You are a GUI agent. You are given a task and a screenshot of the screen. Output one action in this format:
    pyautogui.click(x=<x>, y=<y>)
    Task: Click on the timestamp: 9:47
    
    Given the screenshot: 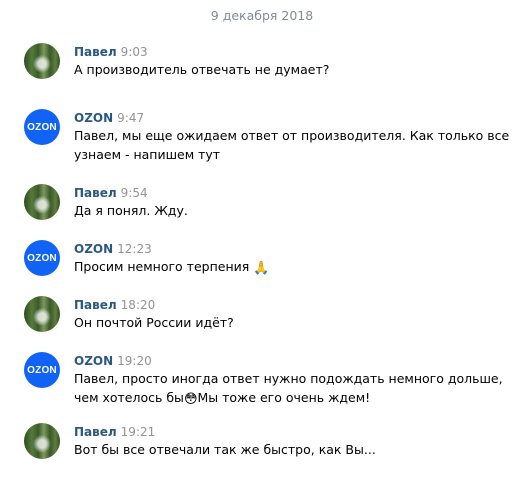 What is the action you would take?
    pyautogui.click(x=130, y=118)
    